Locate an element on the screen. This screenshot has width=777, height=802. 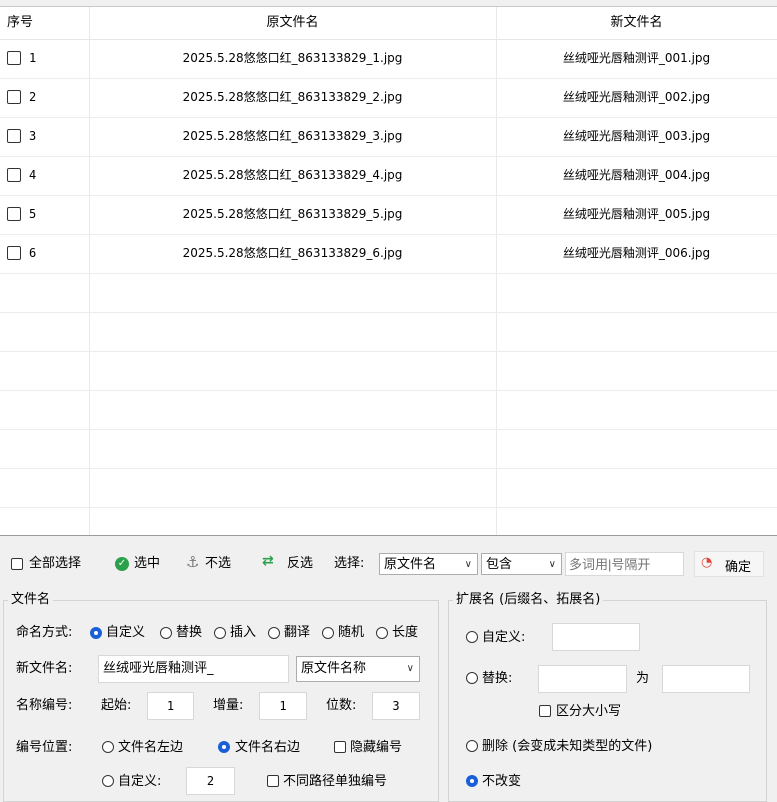
ext-unchanged-label: 不改变 is located at coordinates (501, 782).